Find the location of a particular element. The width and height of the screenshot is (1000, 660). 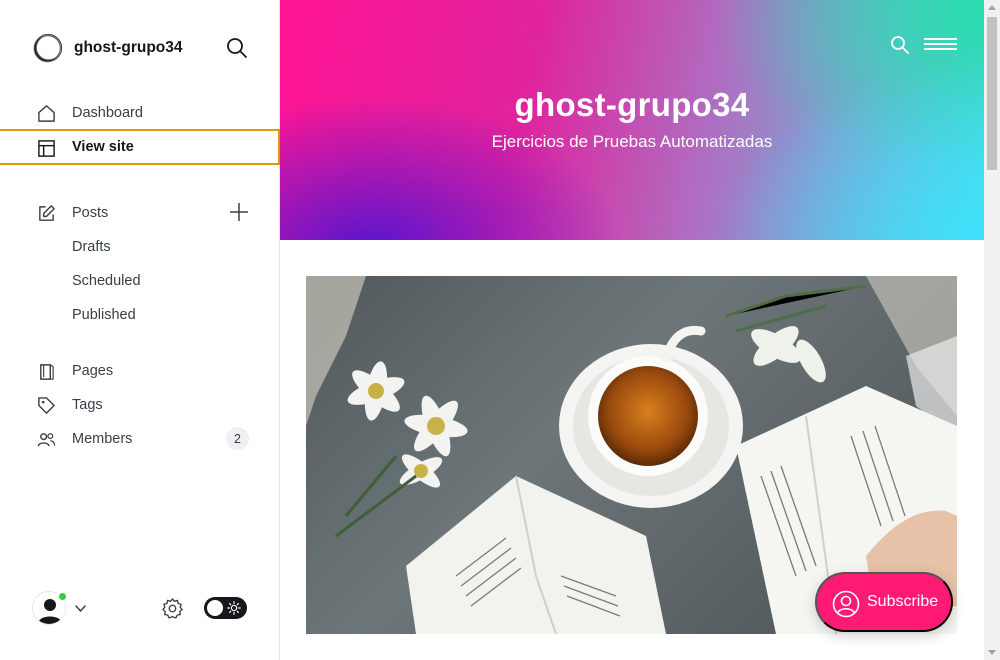

chevron-down-icon is located at coordinates (80, 609).